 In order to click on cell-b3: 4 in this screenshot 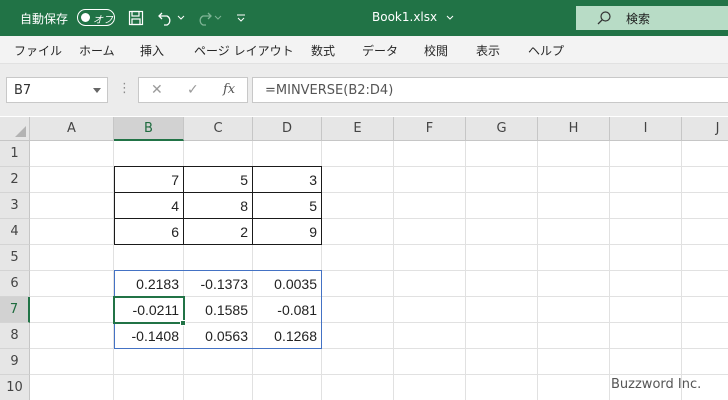, I will do `click(148, 206)`.